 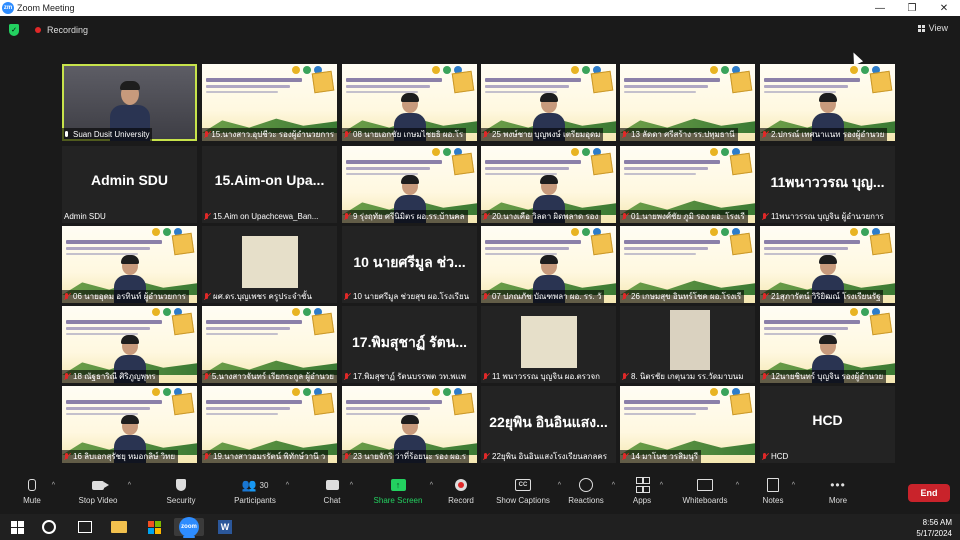 What do you see at coordinates (129, 344) in the screenshot?
I see `participant-video-tile: 18 ณัฐธาริณี ศิริภูญพุทร` at bounding box center [129, 344].